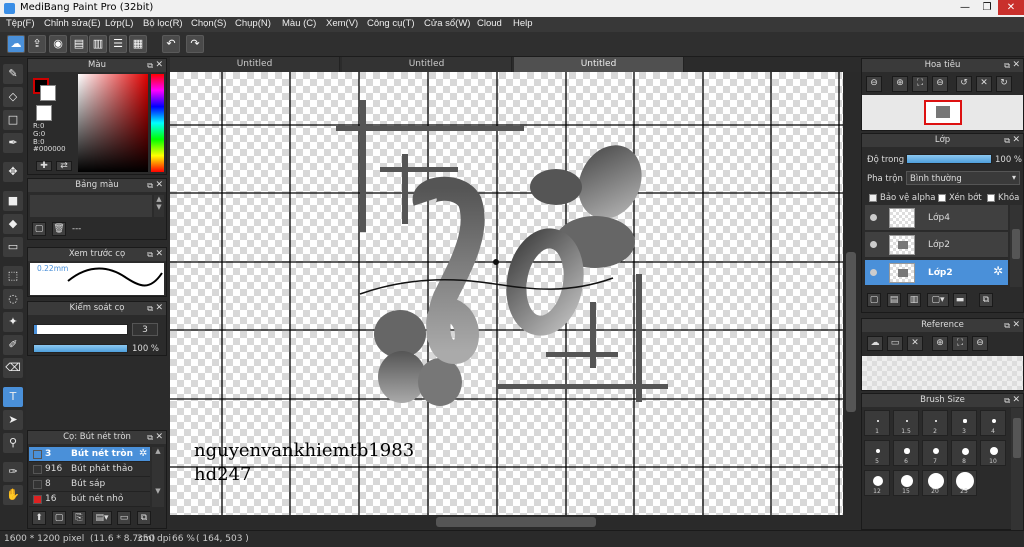  Describe the element at coordinates (986, 300) in the screenshot. I see `duplicate-layer-icon: ⧉` at that location.